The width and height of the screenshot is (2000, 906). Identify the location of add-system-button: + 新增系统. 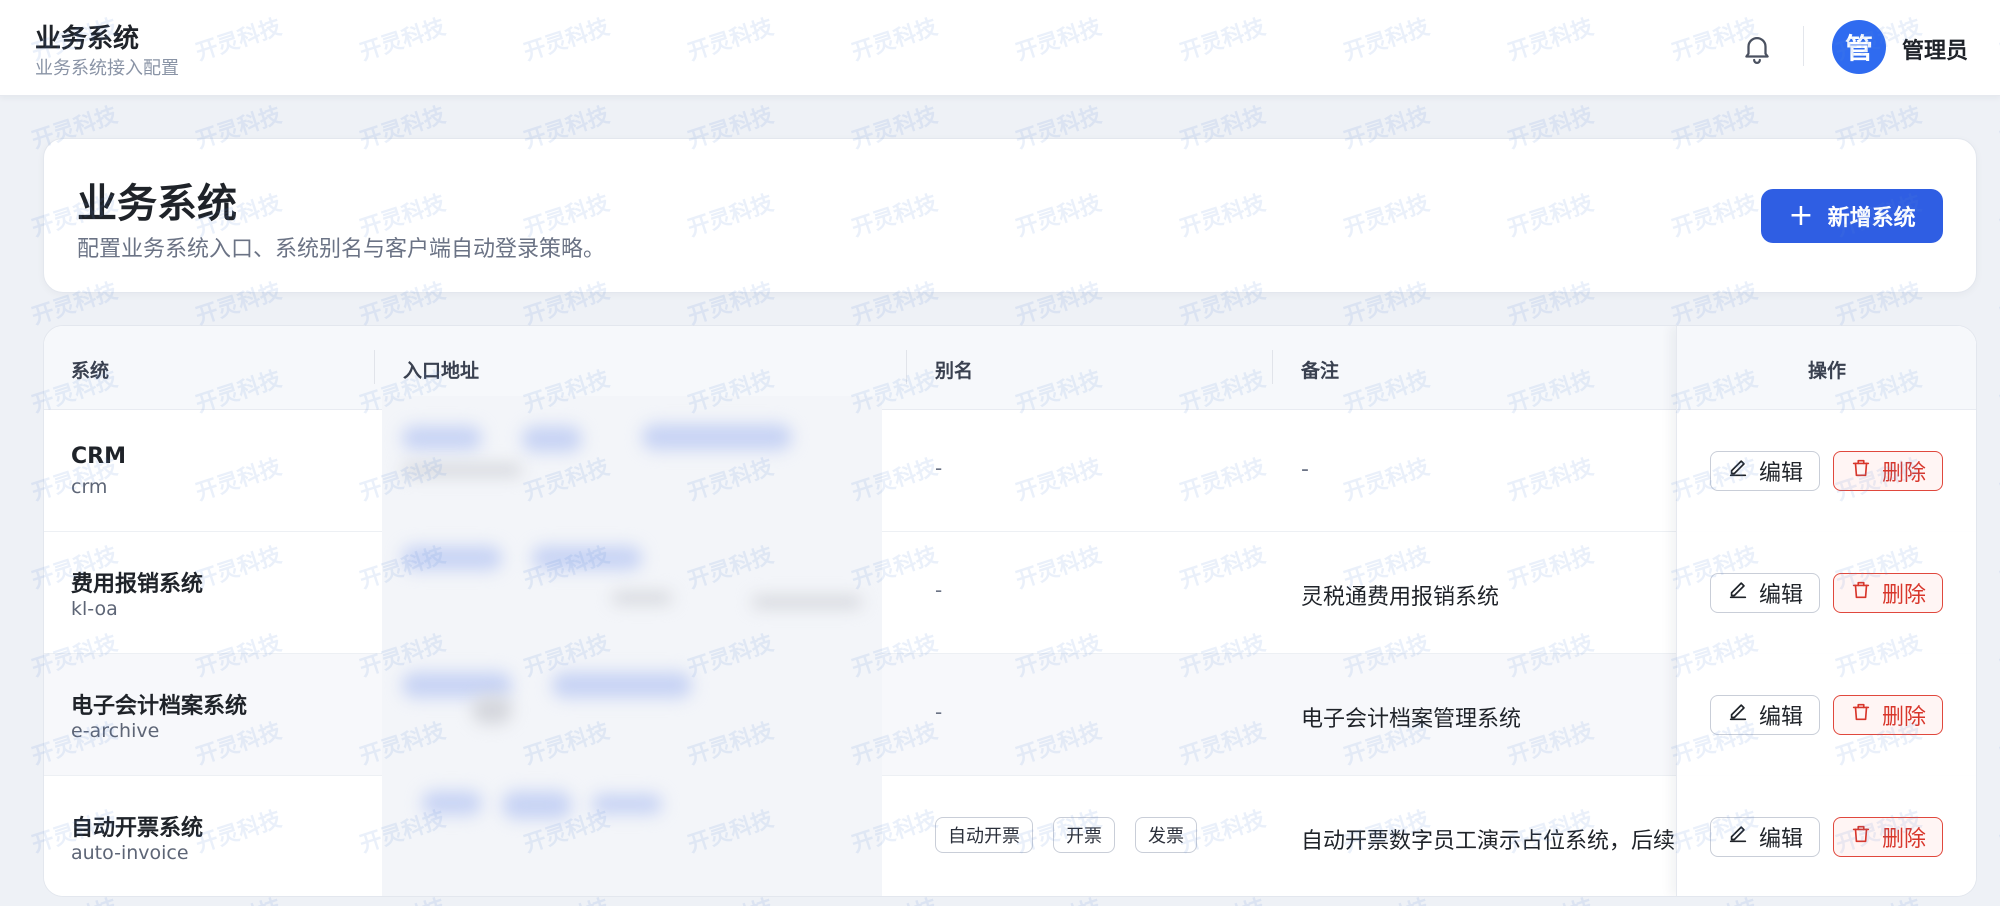
(1852, 216).